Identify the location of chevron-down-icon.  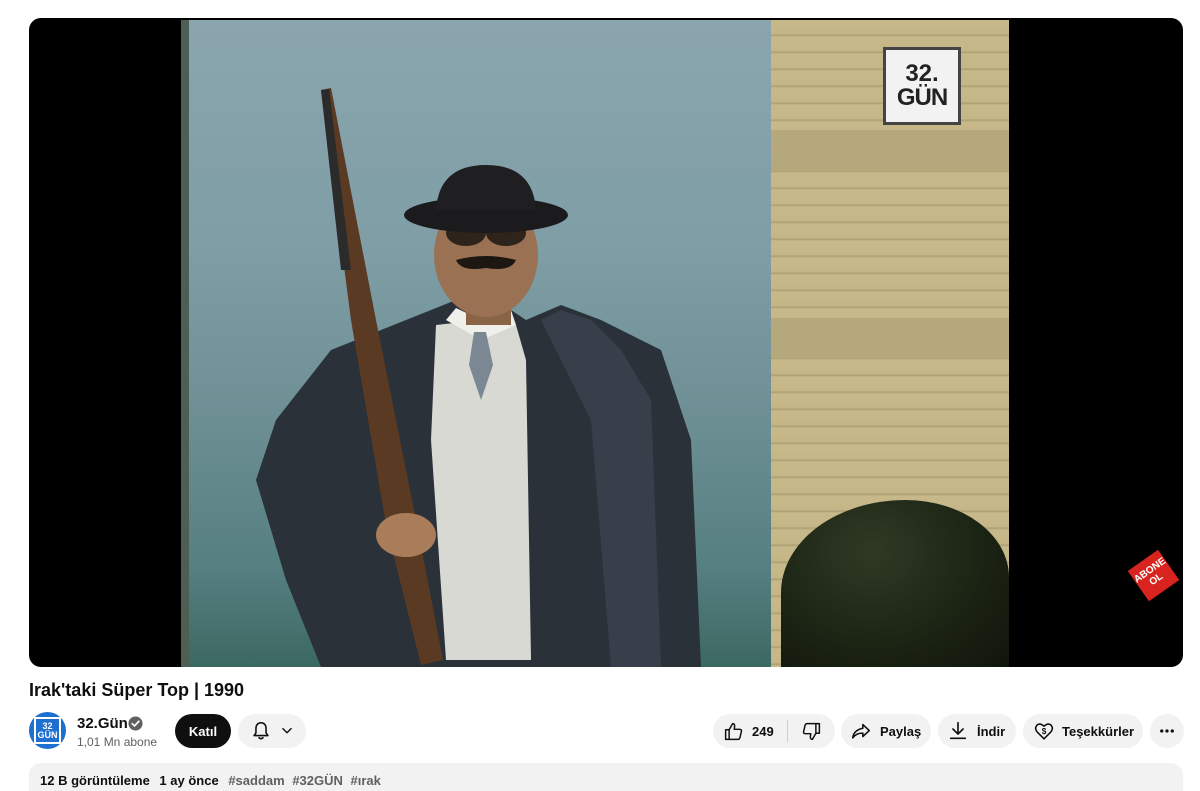
(287, 730).